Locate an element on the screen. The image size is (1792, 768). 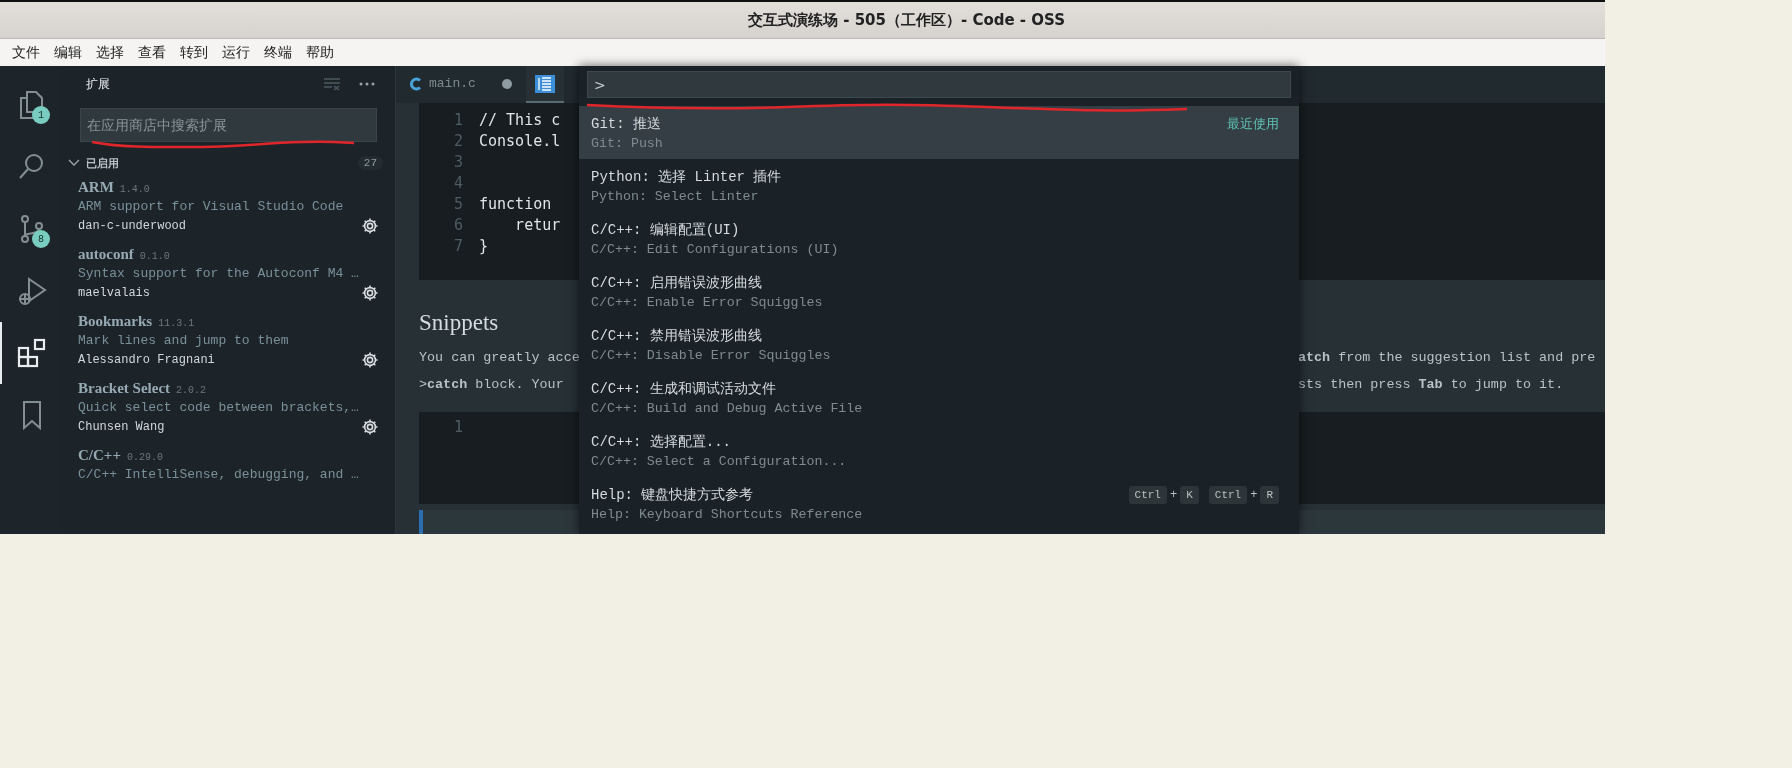
extension-item: ARM 1.4.0 ARM support for Visual Studio Code dan-c-underwood is located at coordinates (228, 207).